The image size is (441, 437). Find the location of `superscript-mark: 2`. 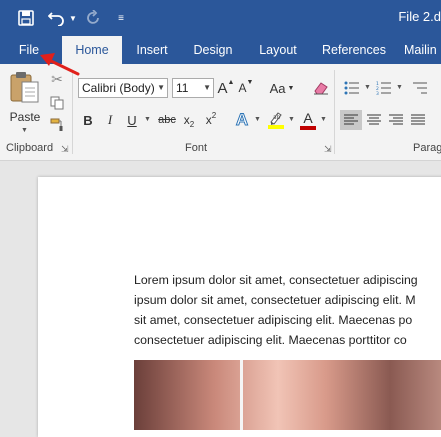

superscript-mark: 2 is located at coordinates (214, 115).